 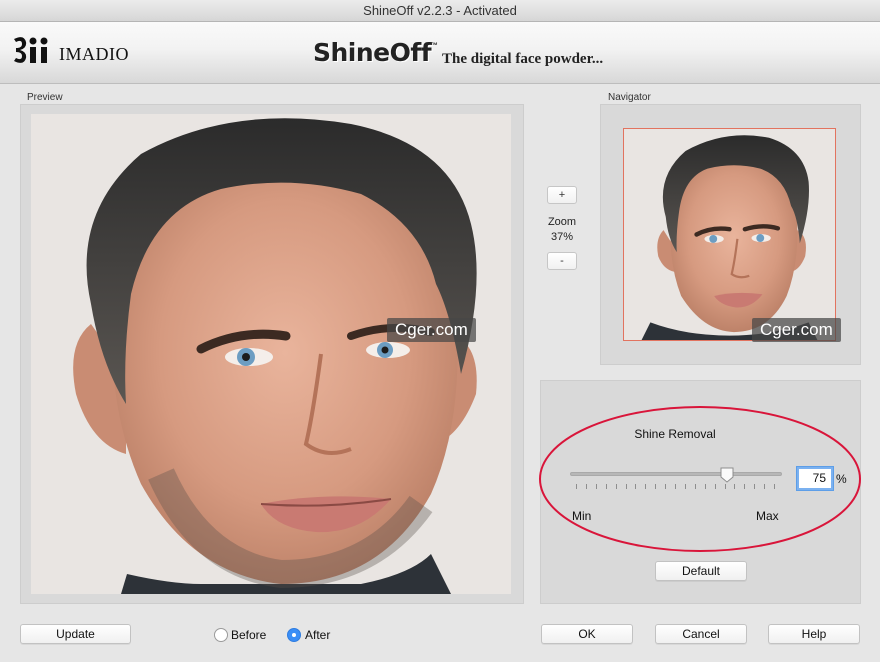 I want to click on shine-percent-input: 75, so click(x=815, y=478).